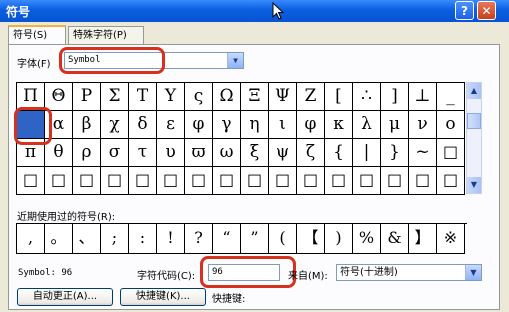 This screenshot has height=312, width=509. Describe the element at coordinates (115, 125) in the screenshot. I see `symbol-cell: χ` at that location.